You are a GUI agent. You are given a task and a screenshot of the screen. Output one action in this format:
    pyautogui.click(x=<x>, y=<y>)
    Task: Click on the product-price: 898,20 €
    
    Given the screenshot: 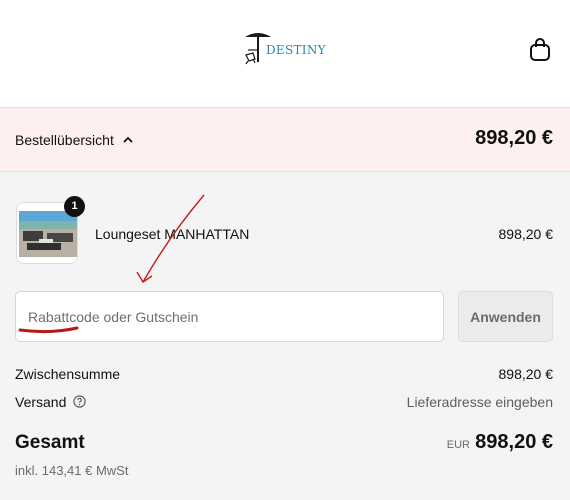 What is the action you would take?
    pyautogui.click(x=526, y=234)
    